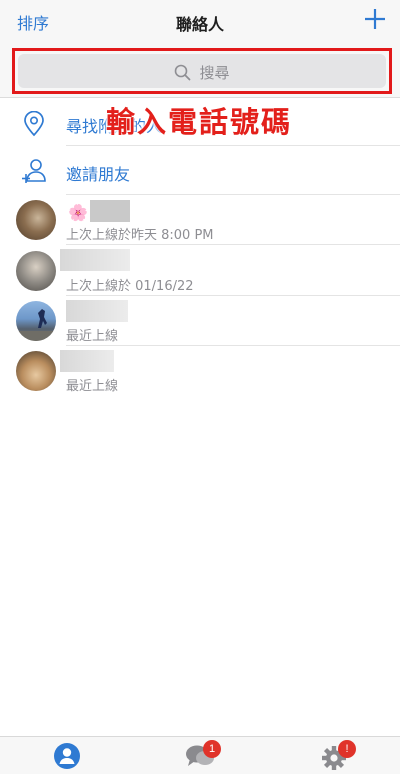 This screenshot has width=400, height=774. Describe the element at coordinates (200, 220) in the screenshot. I see `contact-row: 🌸 上次上線於昨天 8:00 PM` at that location.